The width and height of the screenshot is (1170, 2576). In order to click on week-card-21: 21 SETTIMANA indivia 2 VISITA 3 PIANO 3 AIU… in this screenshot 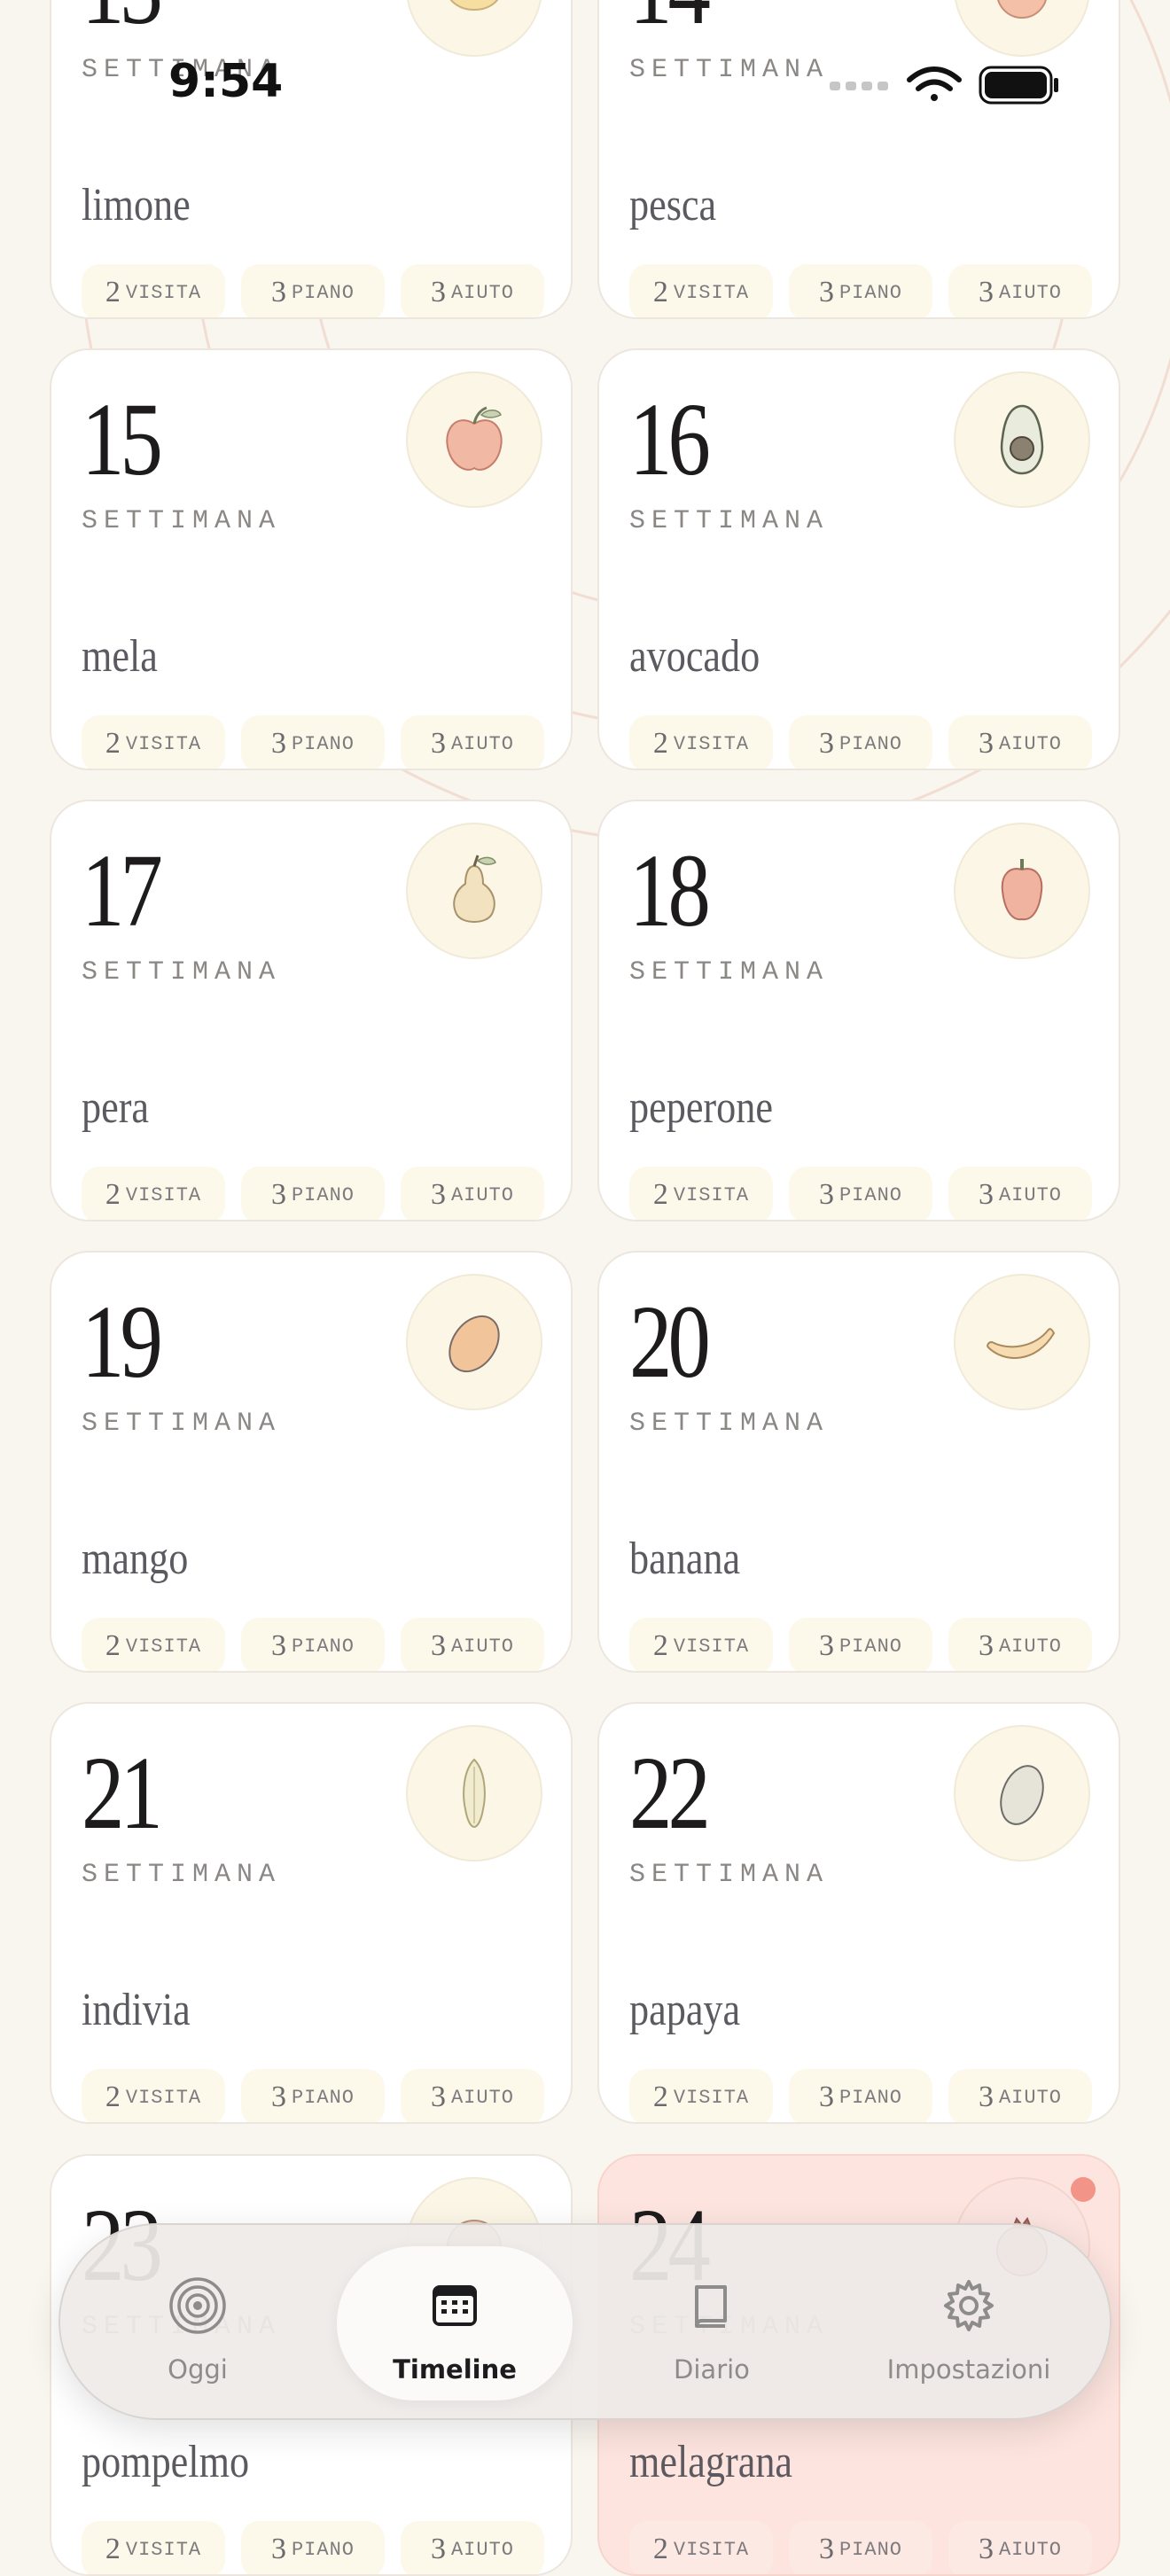, I will do `click(311, 1913)`.